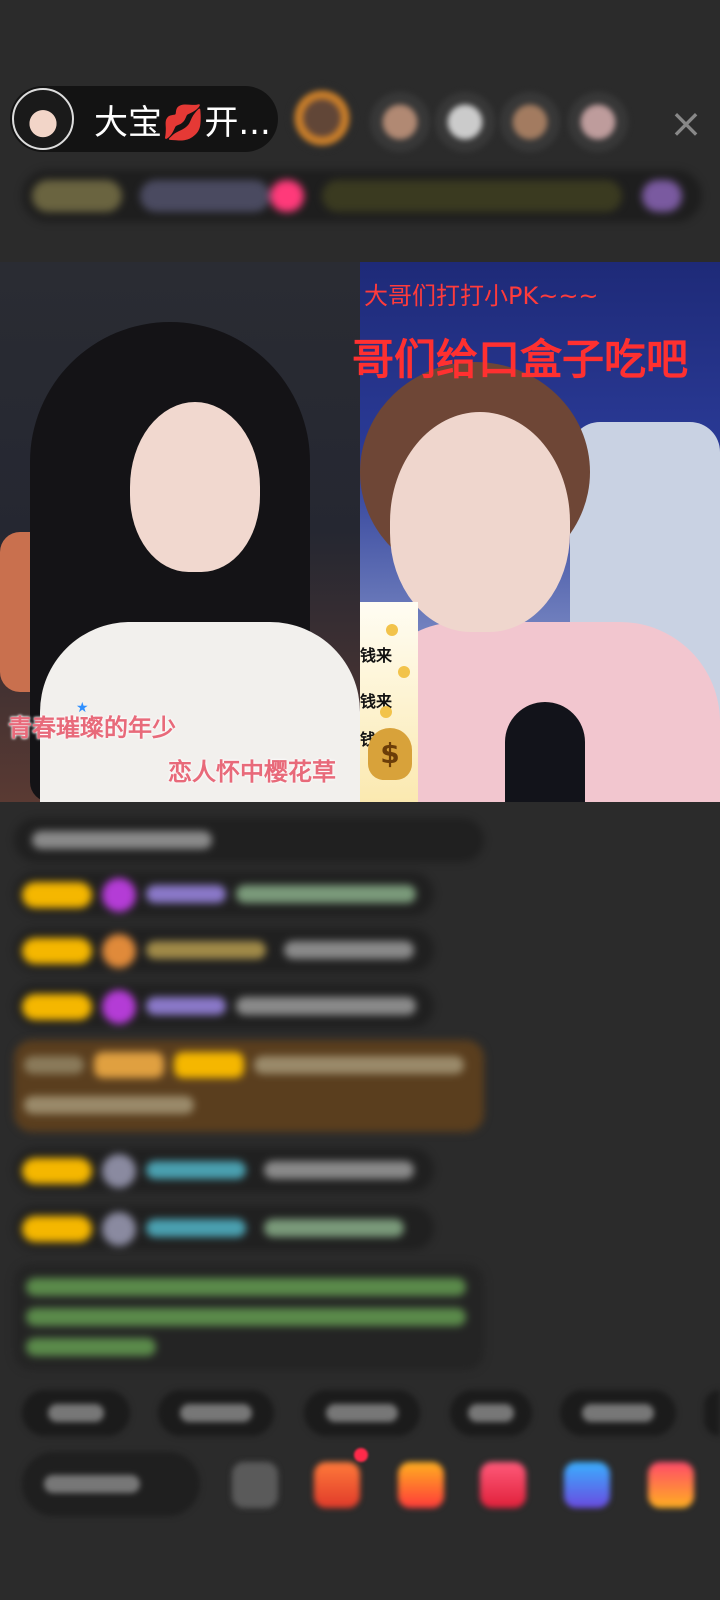  Describe the element at coordinates (361, 1455) in the screenshot. I see `notification-dot` at that location.